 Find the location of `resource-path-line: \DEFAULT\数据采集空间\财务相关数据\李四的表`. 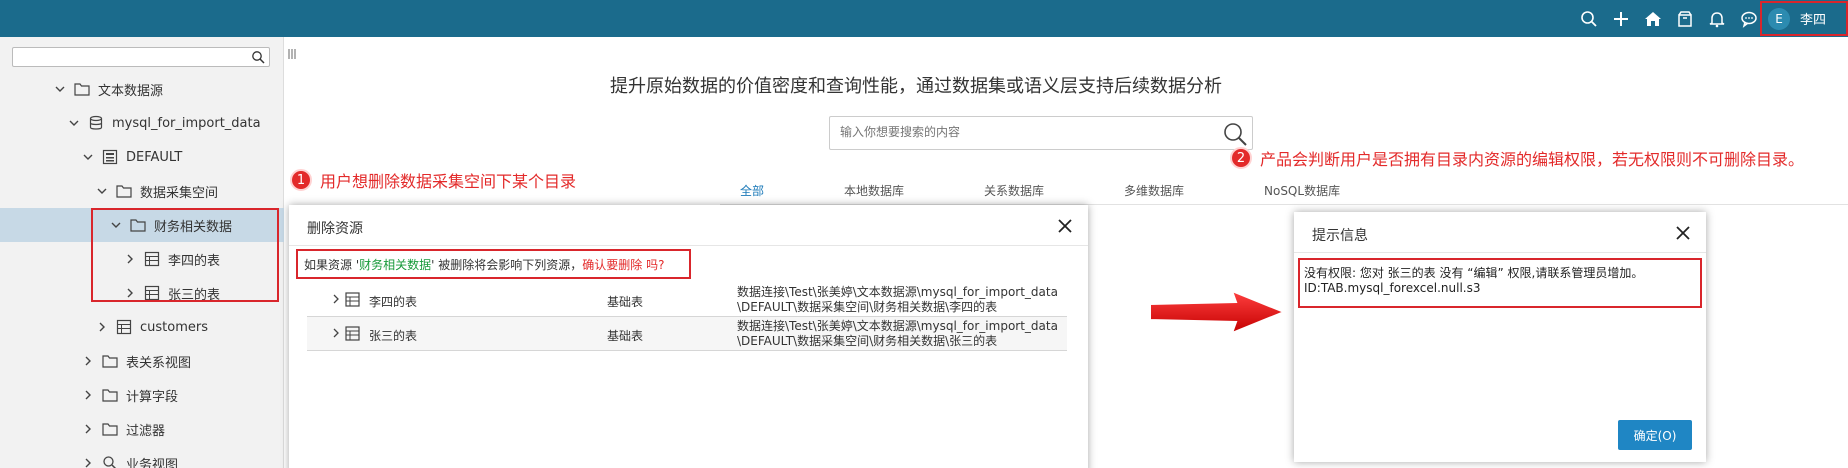

resource-path-line: \DEFAULT\数据采集空间\财务相关数据\李四的表 is located at coordinates (867, 307).